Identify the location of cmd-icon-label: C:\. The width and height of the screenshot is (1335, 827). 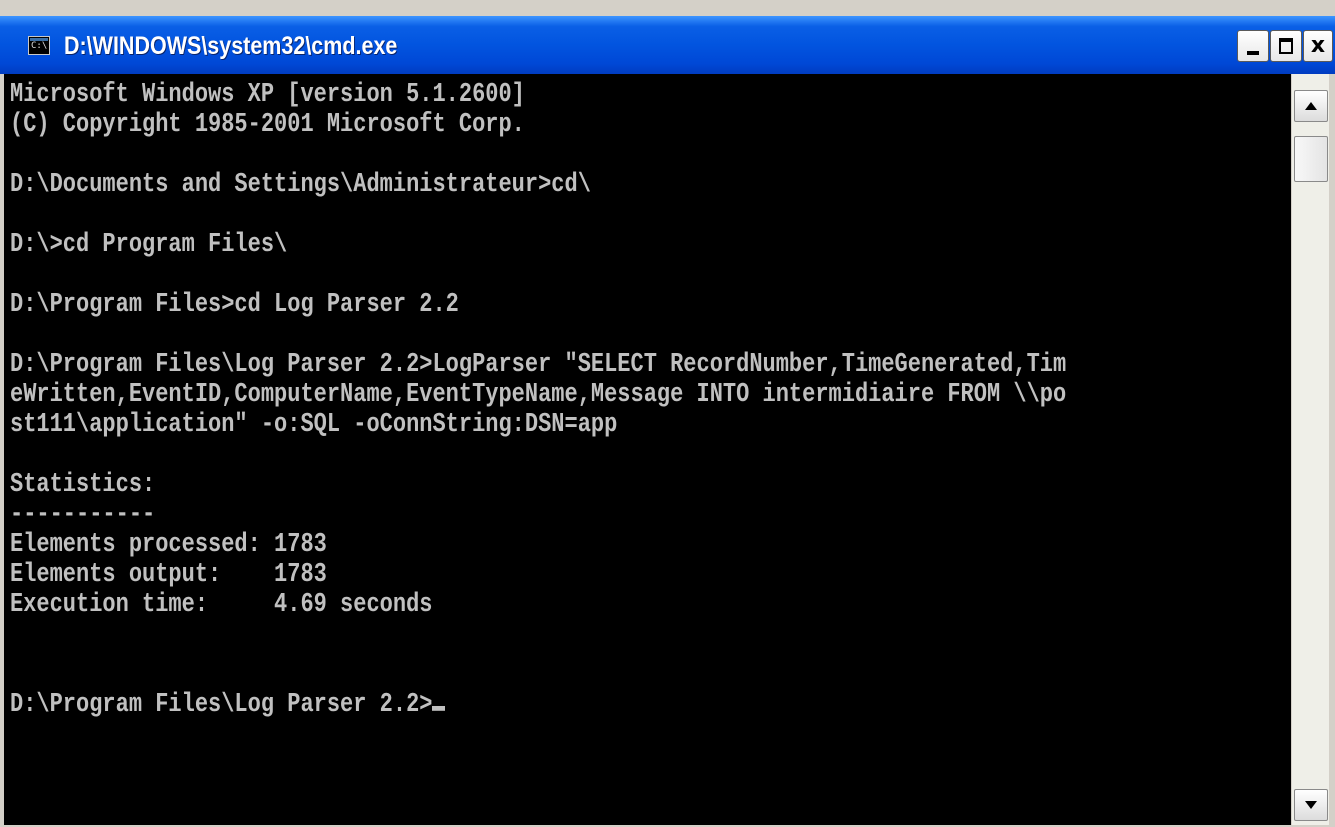
(39, 46).